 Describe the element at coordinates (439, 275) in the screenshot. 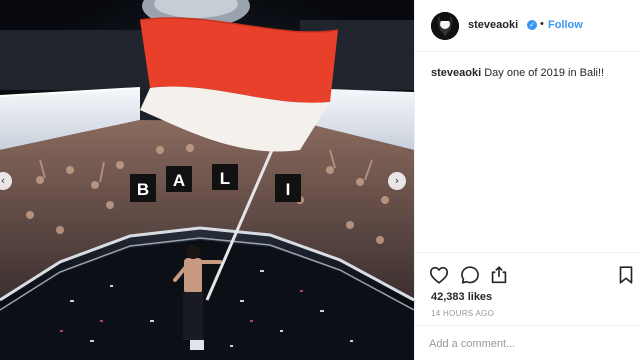

I see `heart-icon` at that location.